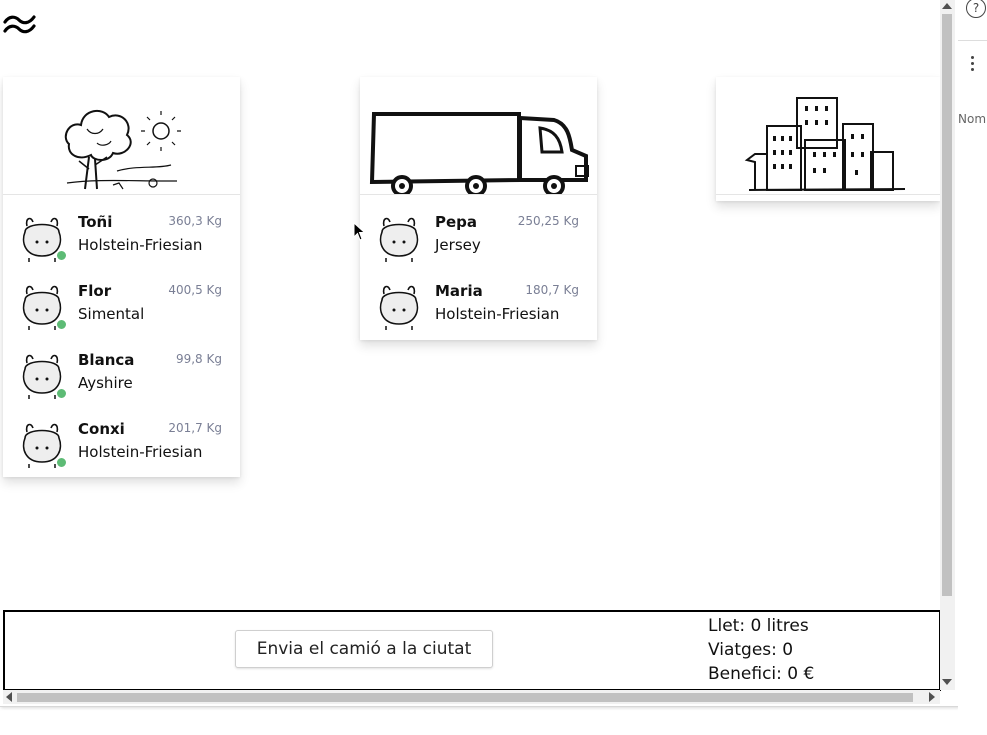 Image resolution: width=987 pixels, height=735 pixels. I want to click on help-icon: ?, so click(976, 9).